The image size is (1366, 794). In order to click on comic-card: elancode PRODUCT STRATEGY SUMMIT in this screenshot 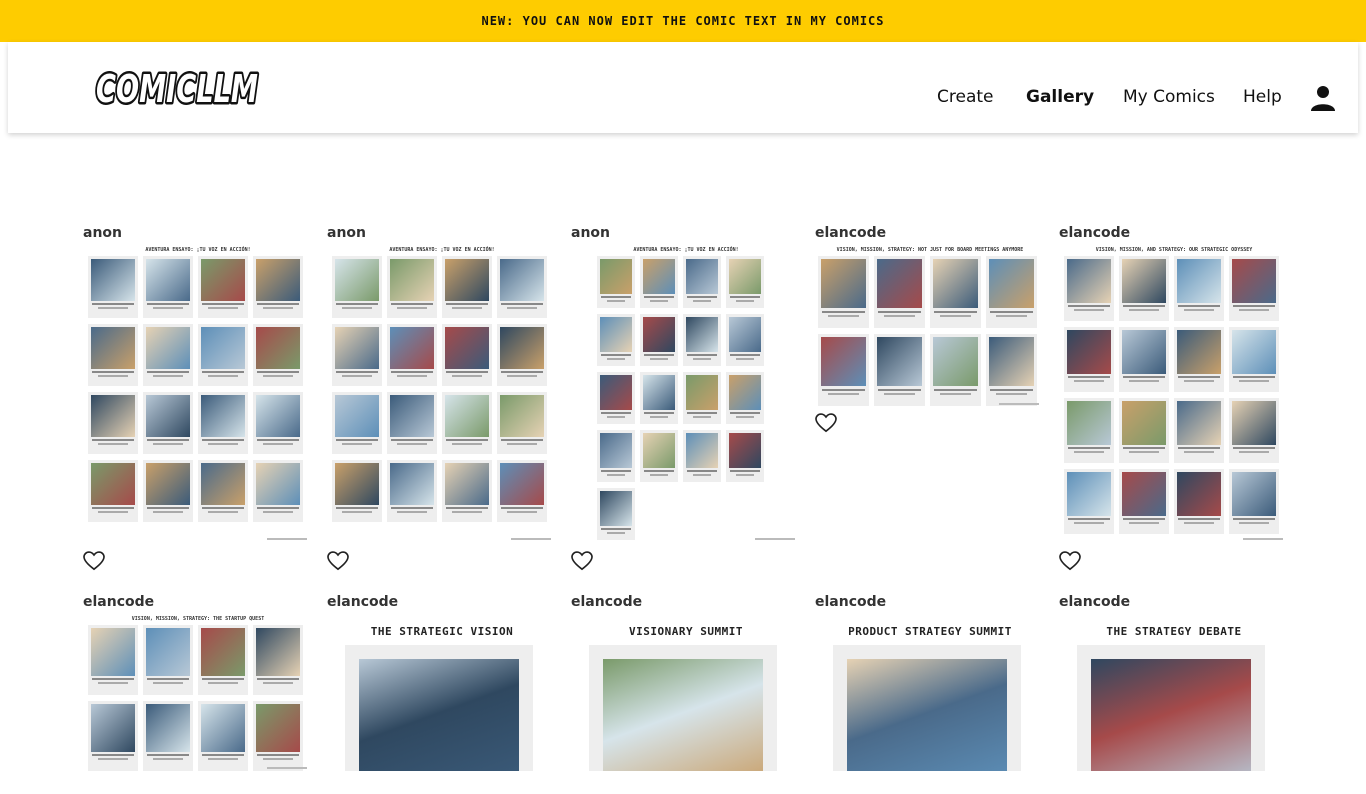, I will do `click(930, 694)`.